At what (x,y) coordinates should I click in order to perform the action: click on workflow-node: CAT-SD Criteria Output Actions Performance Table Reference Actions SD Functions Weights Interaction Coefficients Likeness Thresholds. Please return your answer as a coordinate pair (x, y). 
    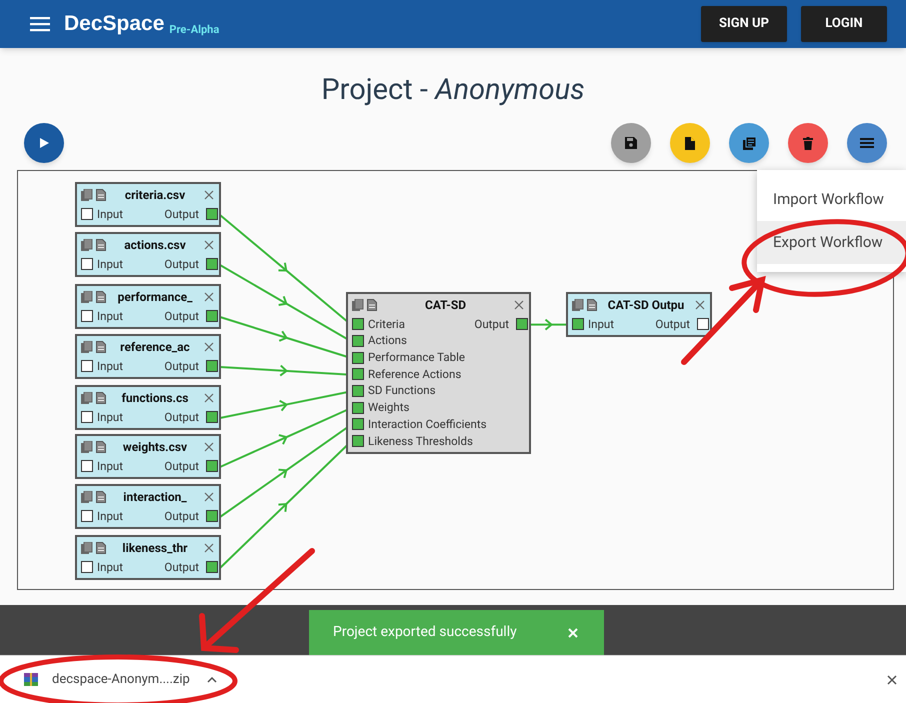
    Looking at the image, I should click on (438, 373).